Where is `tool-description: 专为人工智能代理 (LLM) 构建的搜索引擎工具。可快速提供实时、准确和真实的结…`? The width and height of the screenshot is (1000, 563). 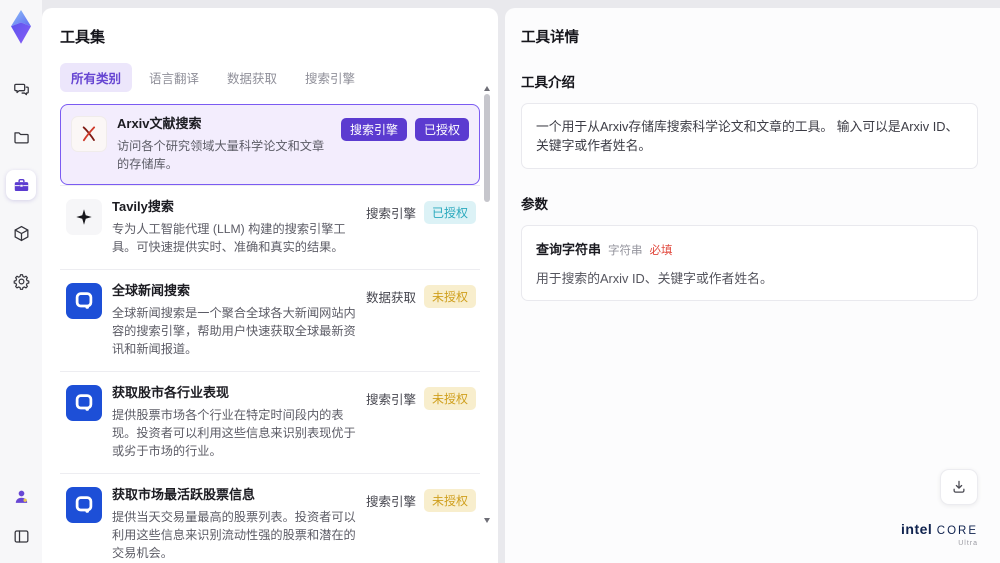 tool-description: 专为人工智能代理 (LLM) 构建的搜索引擎工具。可快速提供实时、准确和真实的结… is located at coordinates (229, 237).